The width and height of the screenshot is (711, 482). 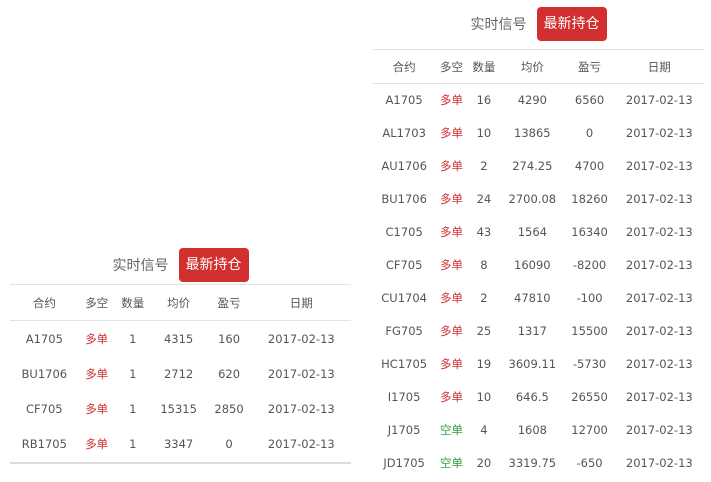 I want to click on pnl-cell: 6560, so click(x=589, y=100).